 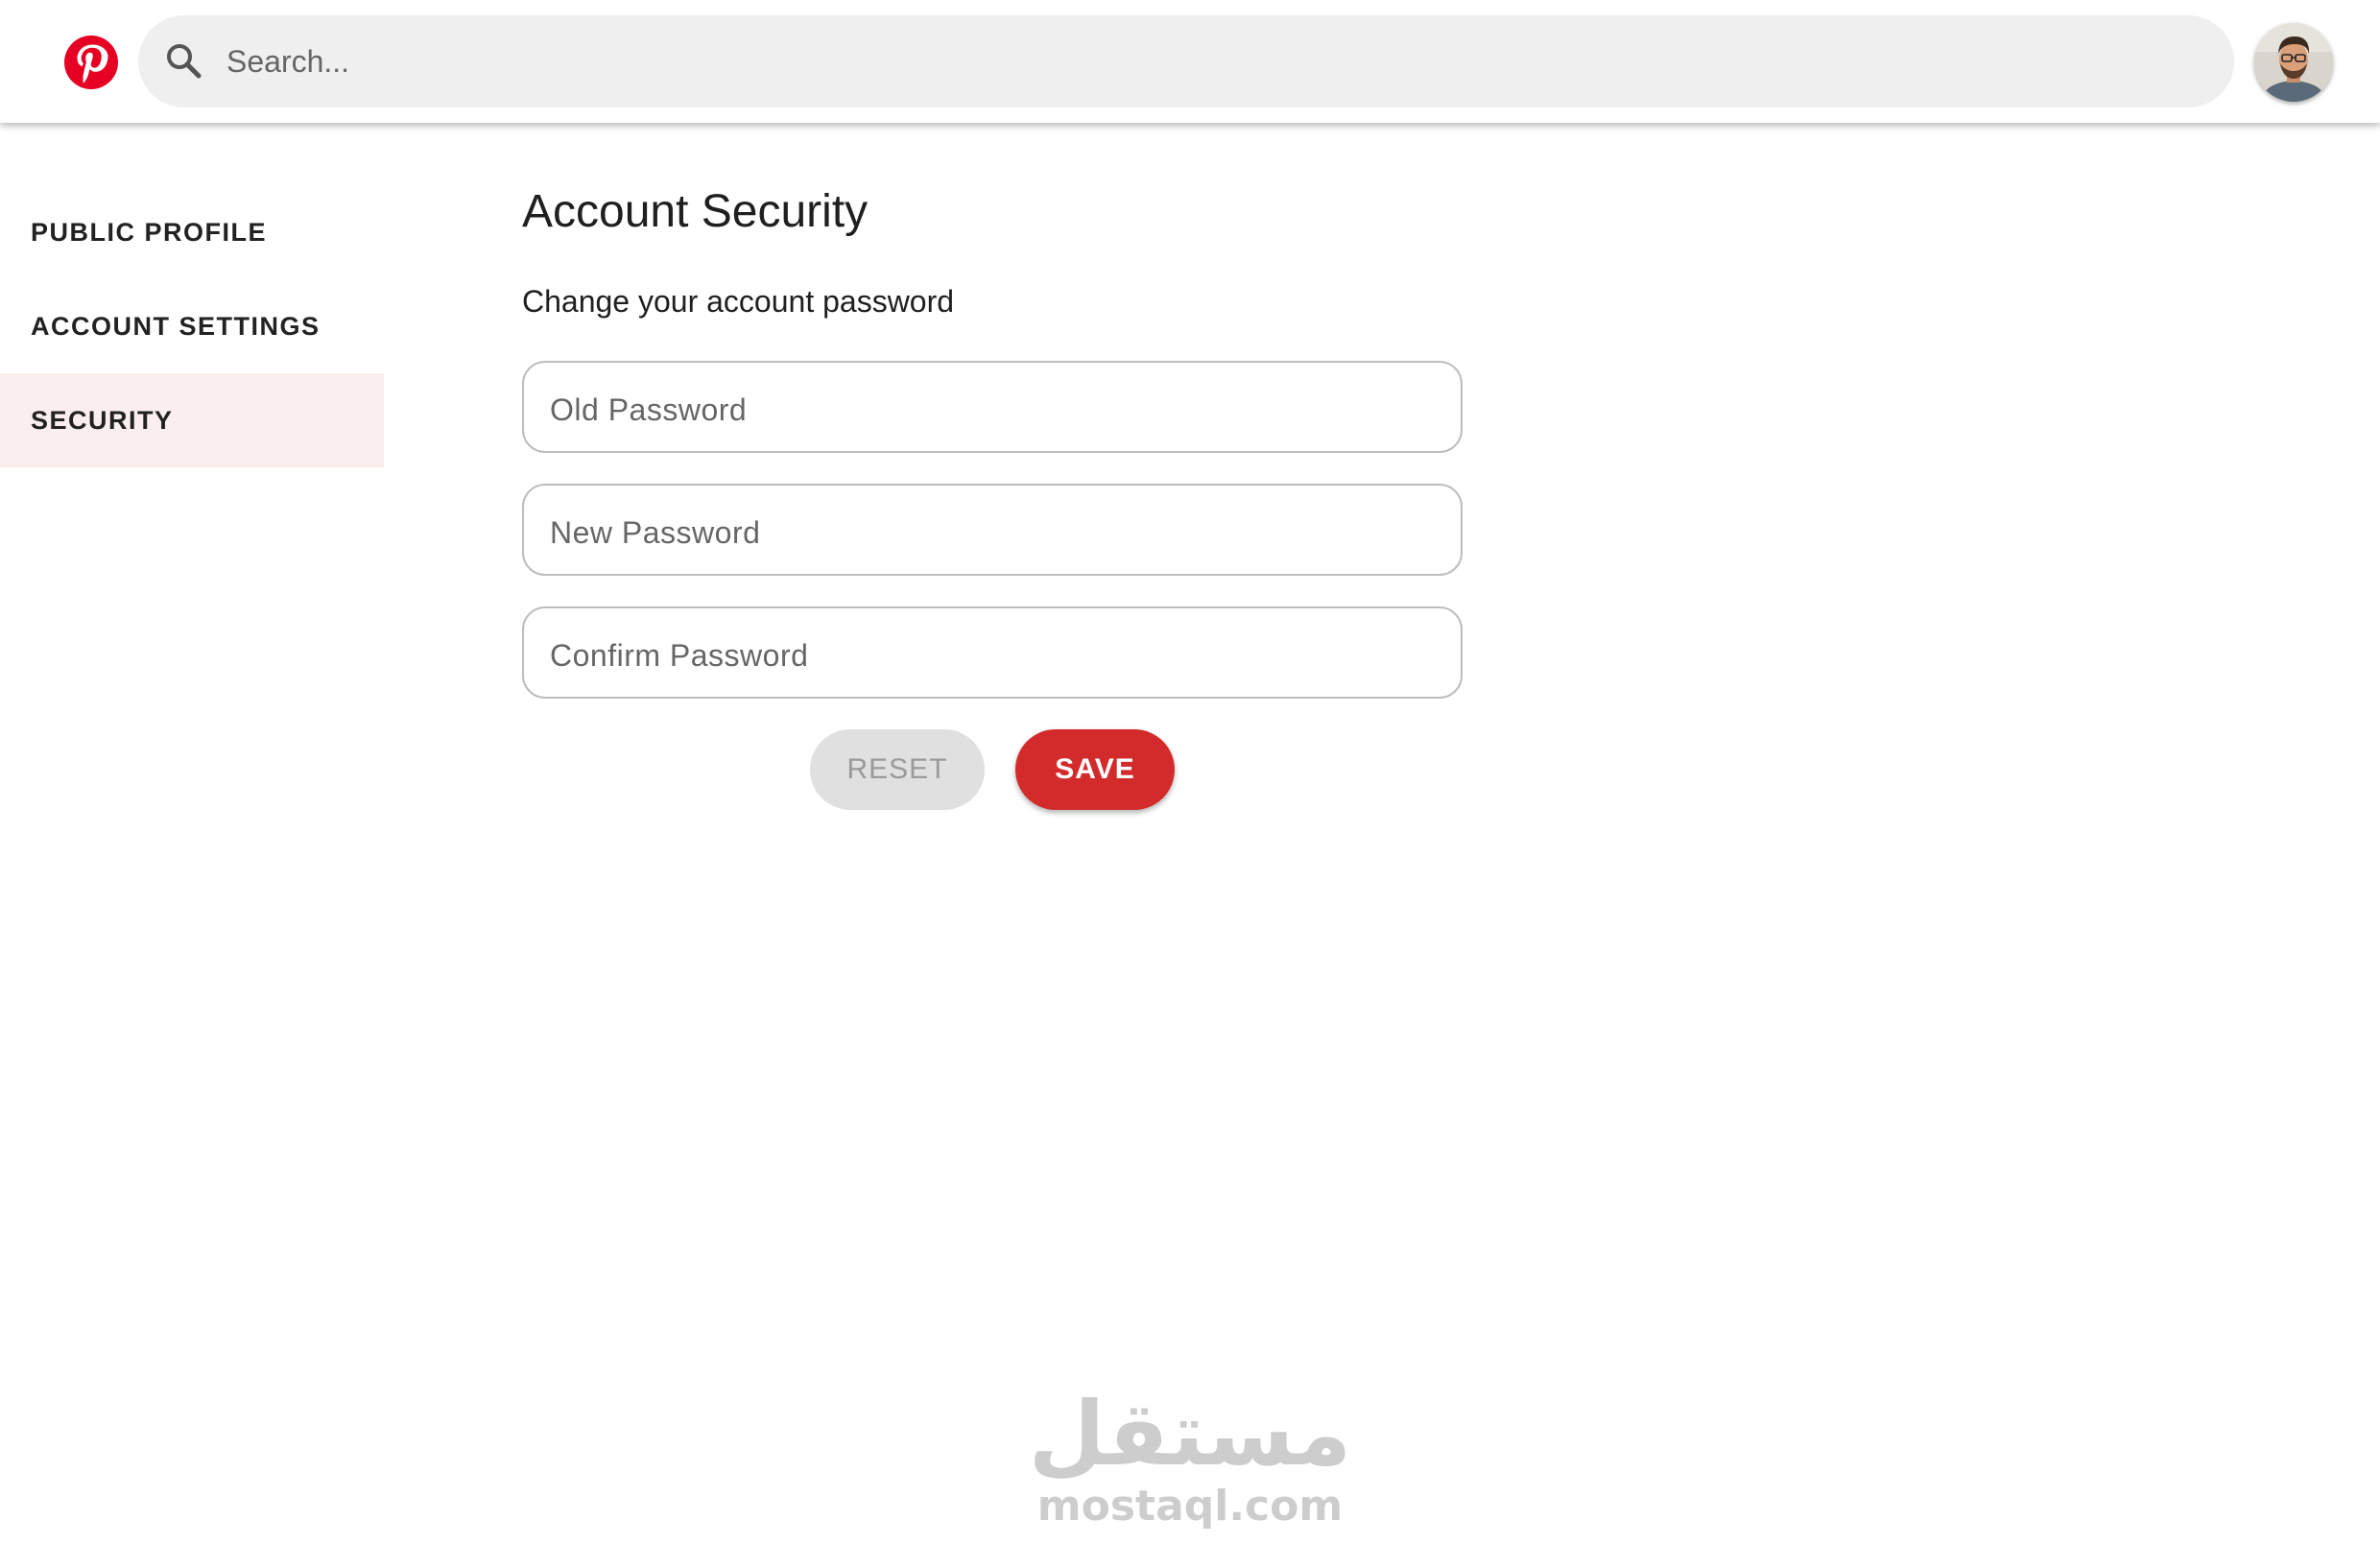 What do you see at coordinates (1190, 1506) in the screenshot?
I see `watermark-latin-text: mostaql.com` at bounding box center [1190, 1506].